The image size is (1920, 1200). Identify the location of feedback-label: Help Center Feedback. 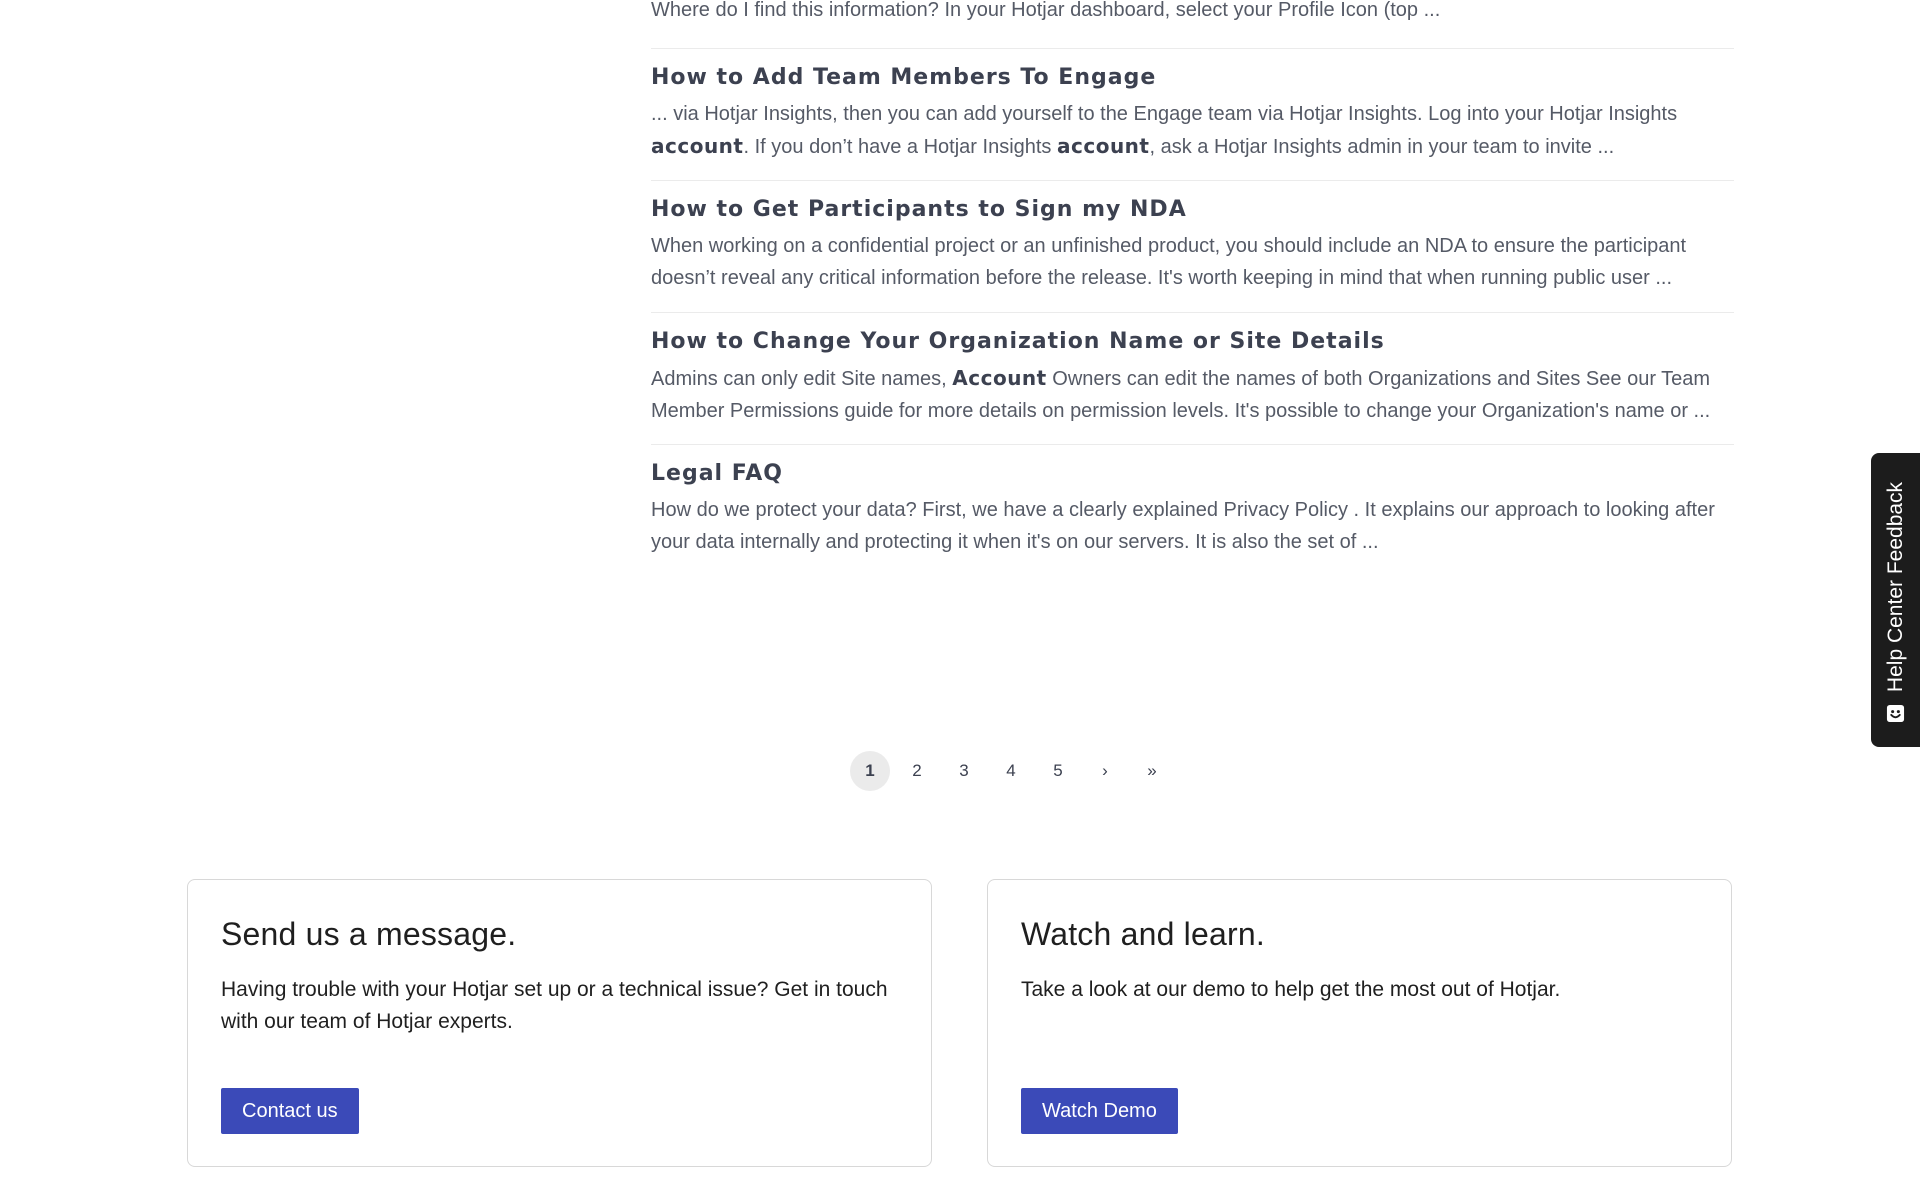
(1895, 587).